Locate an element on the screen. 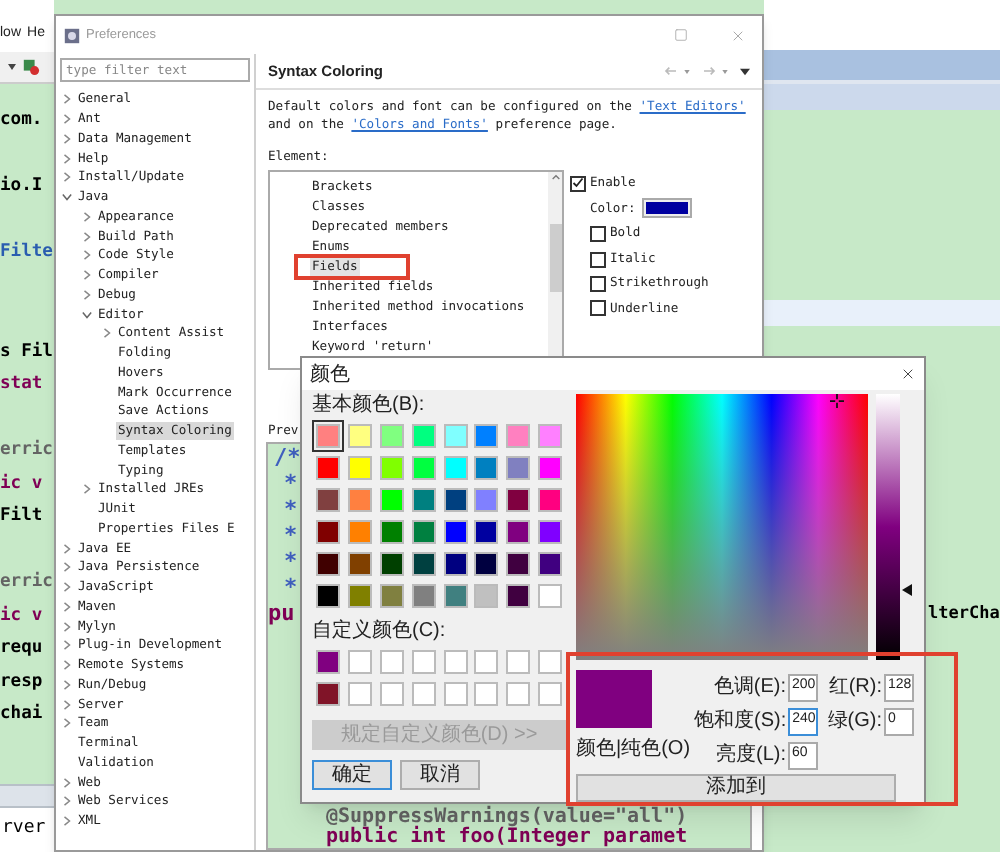 The height and width of the screenshot is (852, 1000). scroll-up-icon is located at coordinates (555, 177).